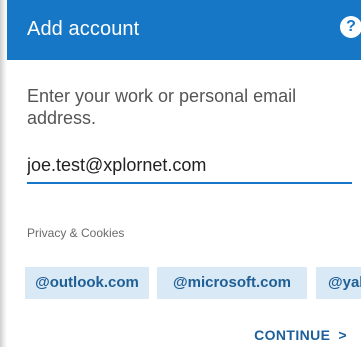  I want to click on domain-suggestions: @outlook.com @microsoft.com @yah, so click(193, 283).